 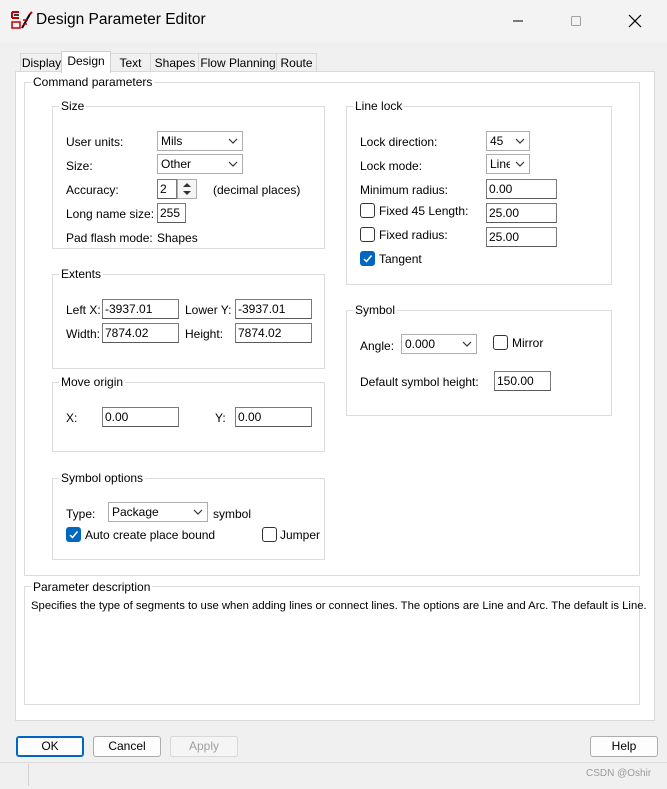 What do you see at coordinates (497, 141) in the screenshot?
I see `lock-direction-value: 45` at bounding box center [497, 141].